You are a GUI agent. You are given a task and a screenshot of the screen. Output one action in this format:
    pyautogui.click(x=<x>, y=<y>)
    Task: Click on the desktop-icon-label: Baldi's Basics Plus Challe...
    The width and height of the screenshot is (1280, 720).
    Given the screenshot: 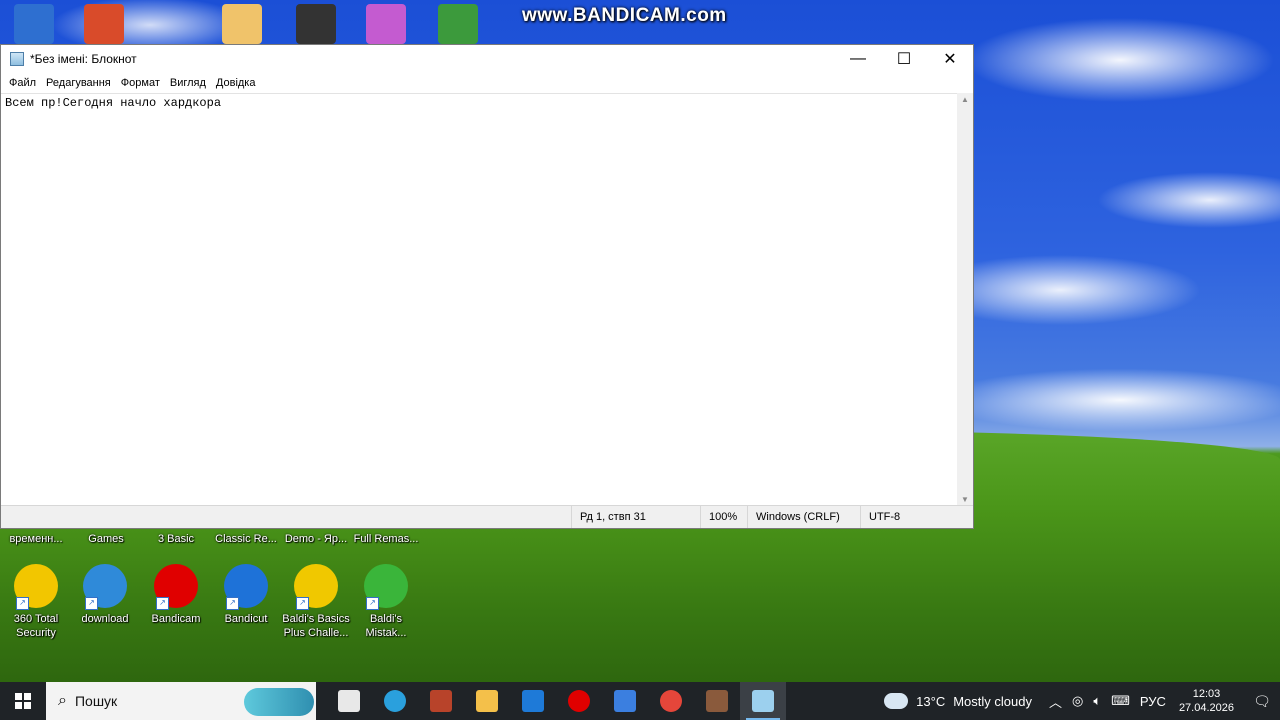 What is the action you would take?
    pyautogui.click(x=316, y=626)
    